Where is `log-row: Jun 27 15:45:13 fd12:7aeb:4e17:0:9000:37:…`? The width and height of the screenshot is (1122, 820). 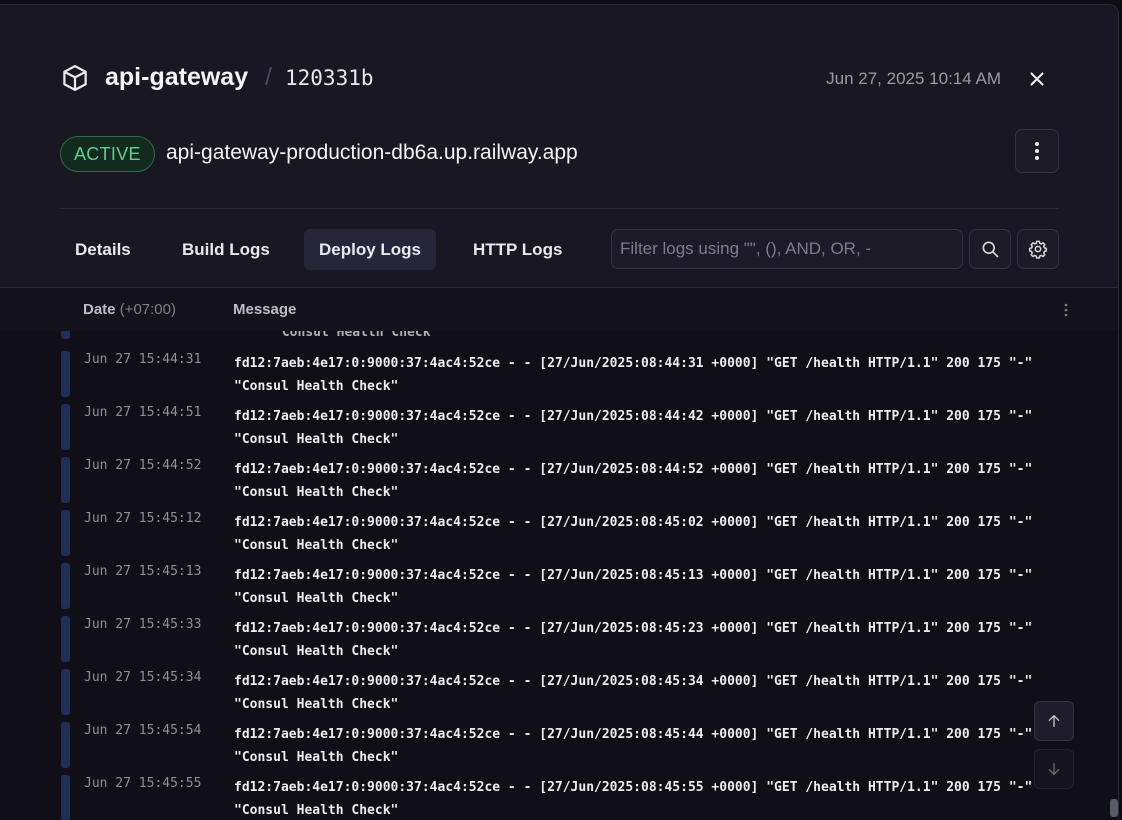 log-row: Jun 27 15:45:13 fd12:7aeb:4e17:0:9000:37:… is located at coordinates (559, 588).